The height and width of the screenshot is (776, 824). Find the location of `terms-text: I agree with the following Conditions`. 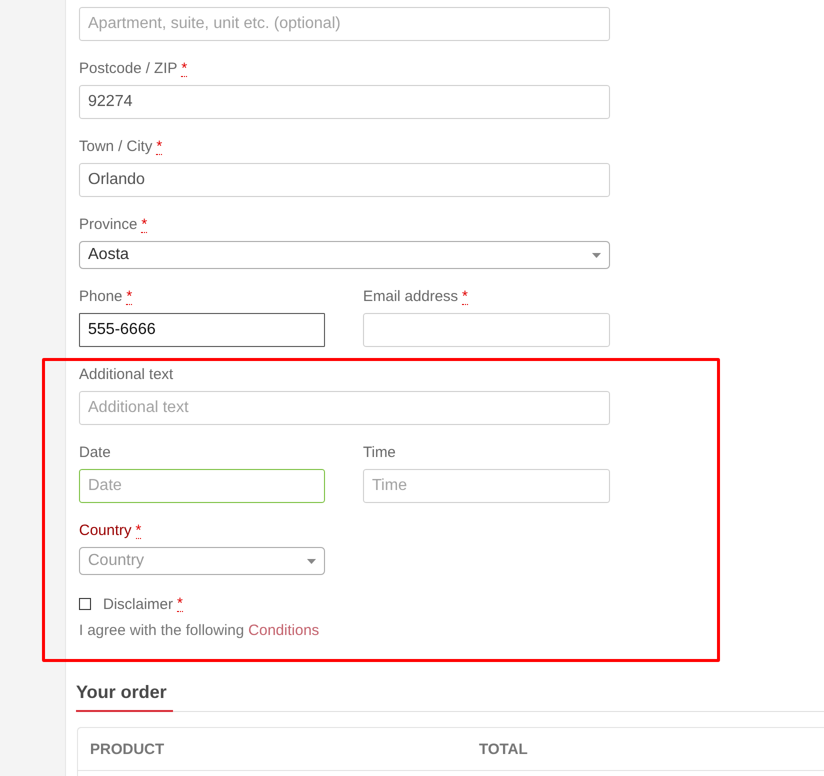

terms-text: I agree with the following Conditions is located at coordinates (199, 631).